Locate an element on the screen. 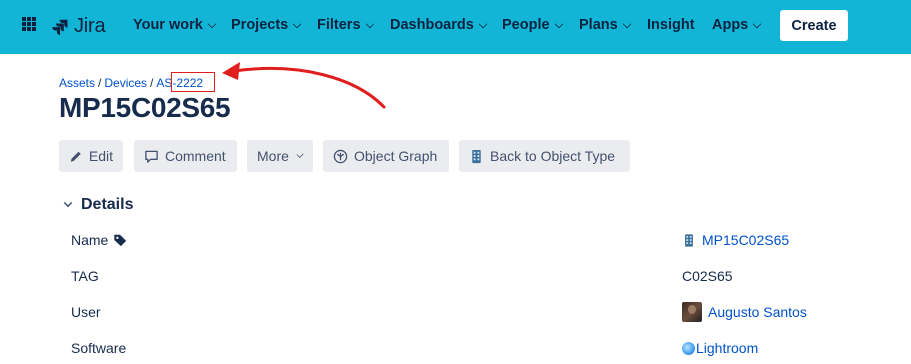 The height and width of the screenshot is (364, 911). nav-filters: Filters is located at coordinates (345, 25).